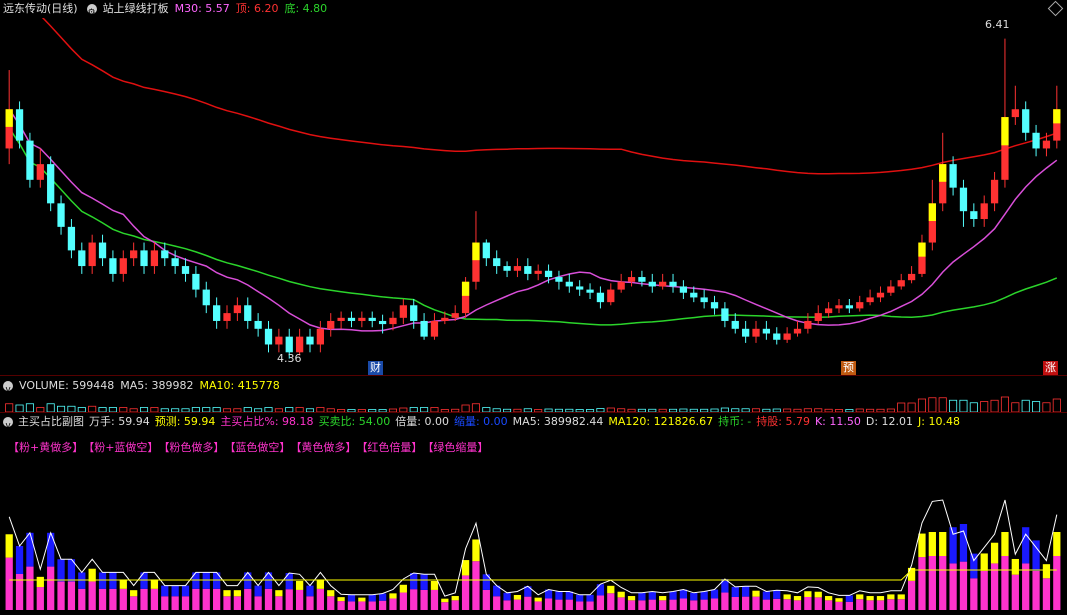 Image resolution: width=1067 pixels, height=615 pixels. Describe the element at coordinates (354, 421) in the screenshot. I see `sub-maimai: 买卖比: 54.00` at that location.